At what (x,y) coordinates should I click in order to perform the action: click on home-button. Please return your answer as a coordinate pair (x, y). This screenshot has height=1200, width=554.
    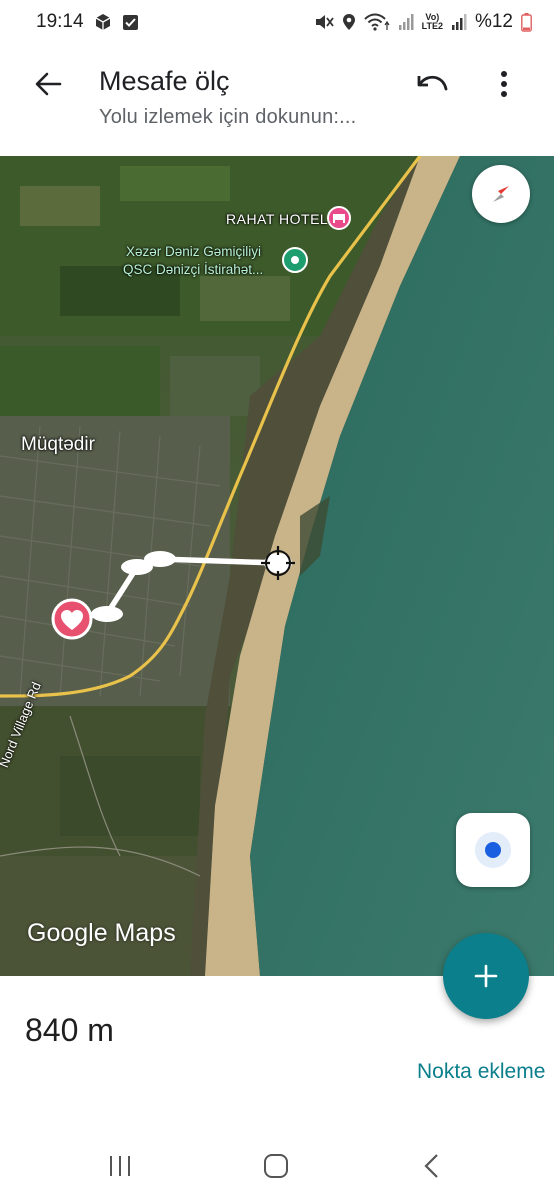
    Looking at the image, I should click on (276, 1166).